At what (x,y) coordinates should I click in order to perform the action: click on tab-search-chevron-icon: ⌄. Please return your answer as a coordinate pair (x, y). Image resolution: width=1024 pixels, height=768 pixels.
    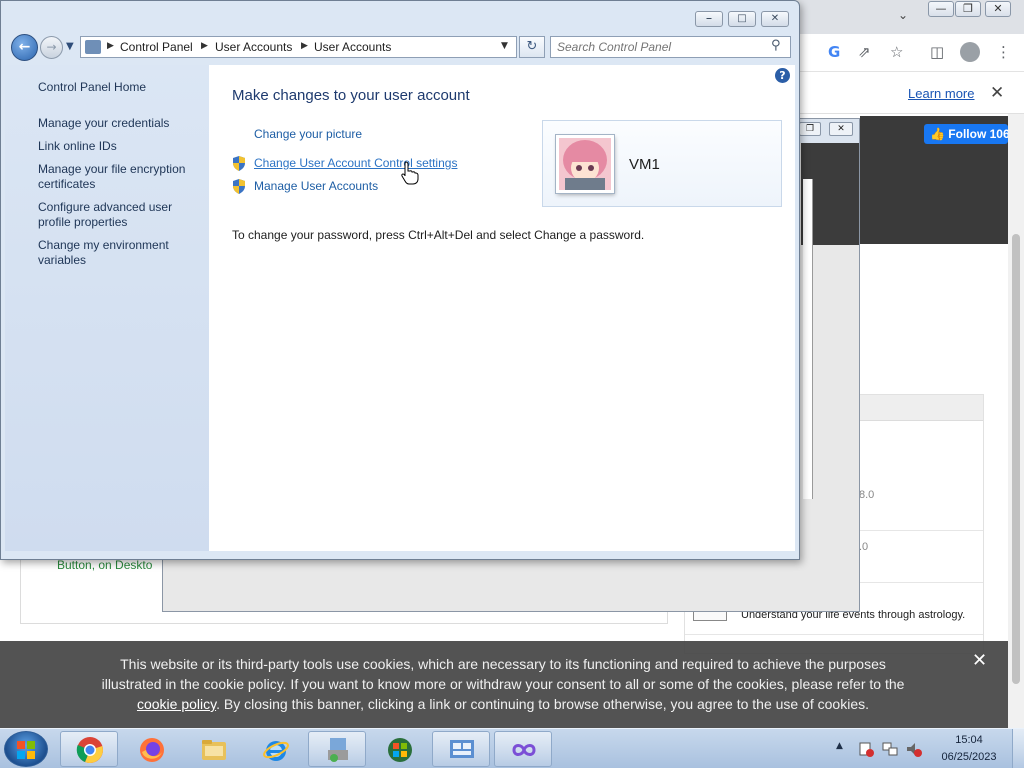
    Looking at the image, I should click on (903, 15).